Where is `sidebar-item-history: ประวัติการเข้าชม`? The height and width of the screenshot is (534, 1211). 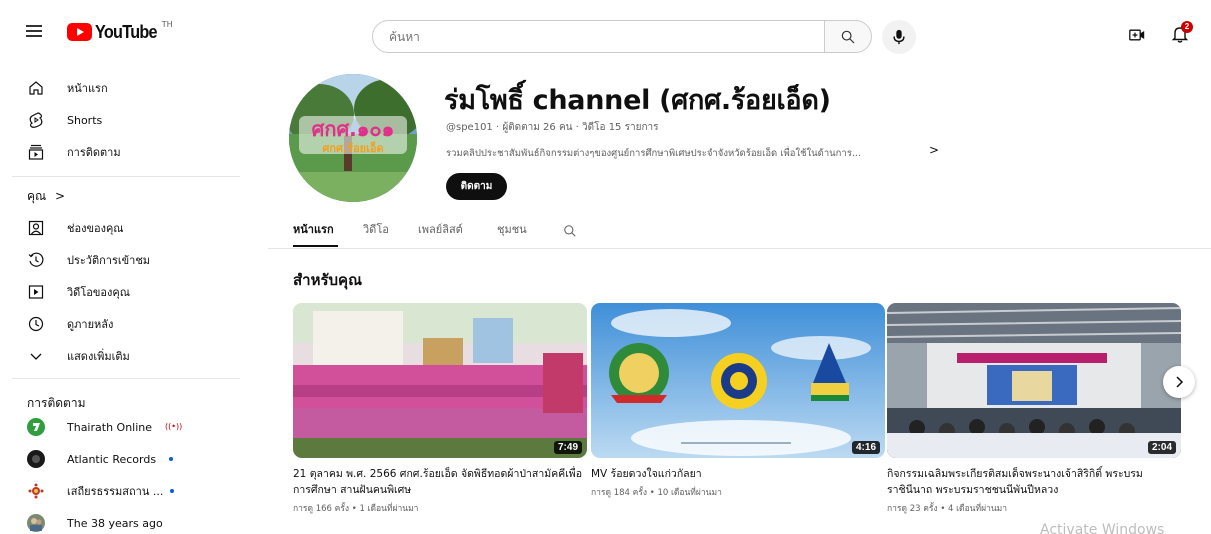 sidebar-item-history: ประวัติการเข้าชม is located at coordinates (120, 260).